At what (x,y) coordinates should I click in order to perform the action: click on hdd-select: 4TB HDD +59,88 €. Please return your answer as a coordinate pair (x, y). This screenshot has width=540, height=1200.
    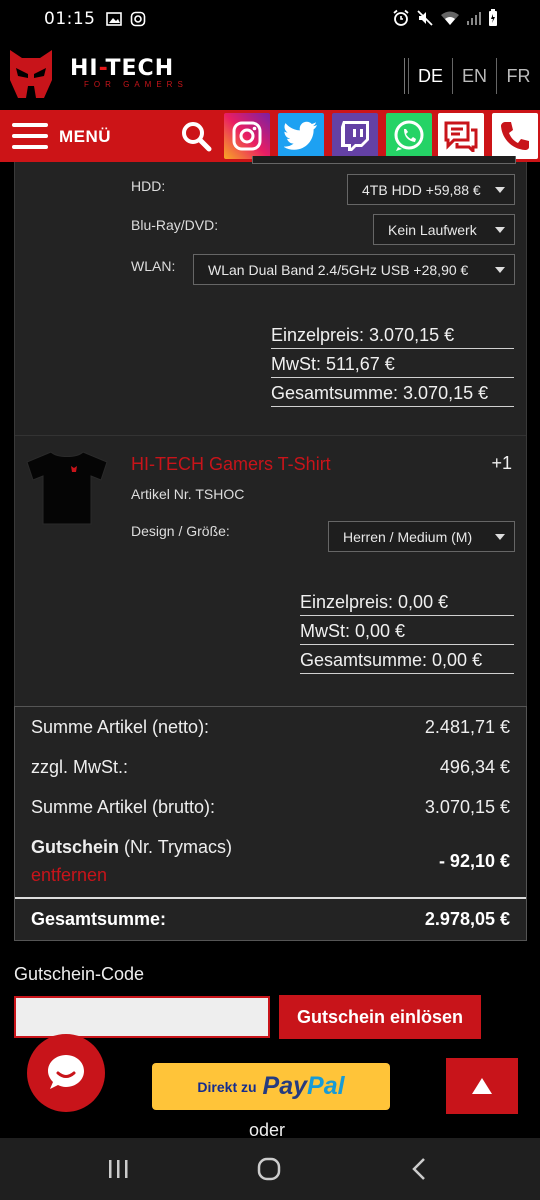
    Looking at the image, I should click on (431, 189).